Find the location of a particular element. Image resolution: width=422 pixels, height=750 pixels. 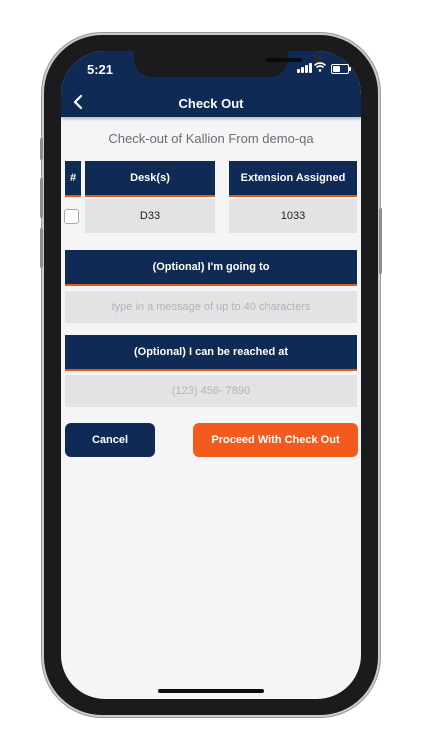

wifi-icon is located at coordinates (320, 67).